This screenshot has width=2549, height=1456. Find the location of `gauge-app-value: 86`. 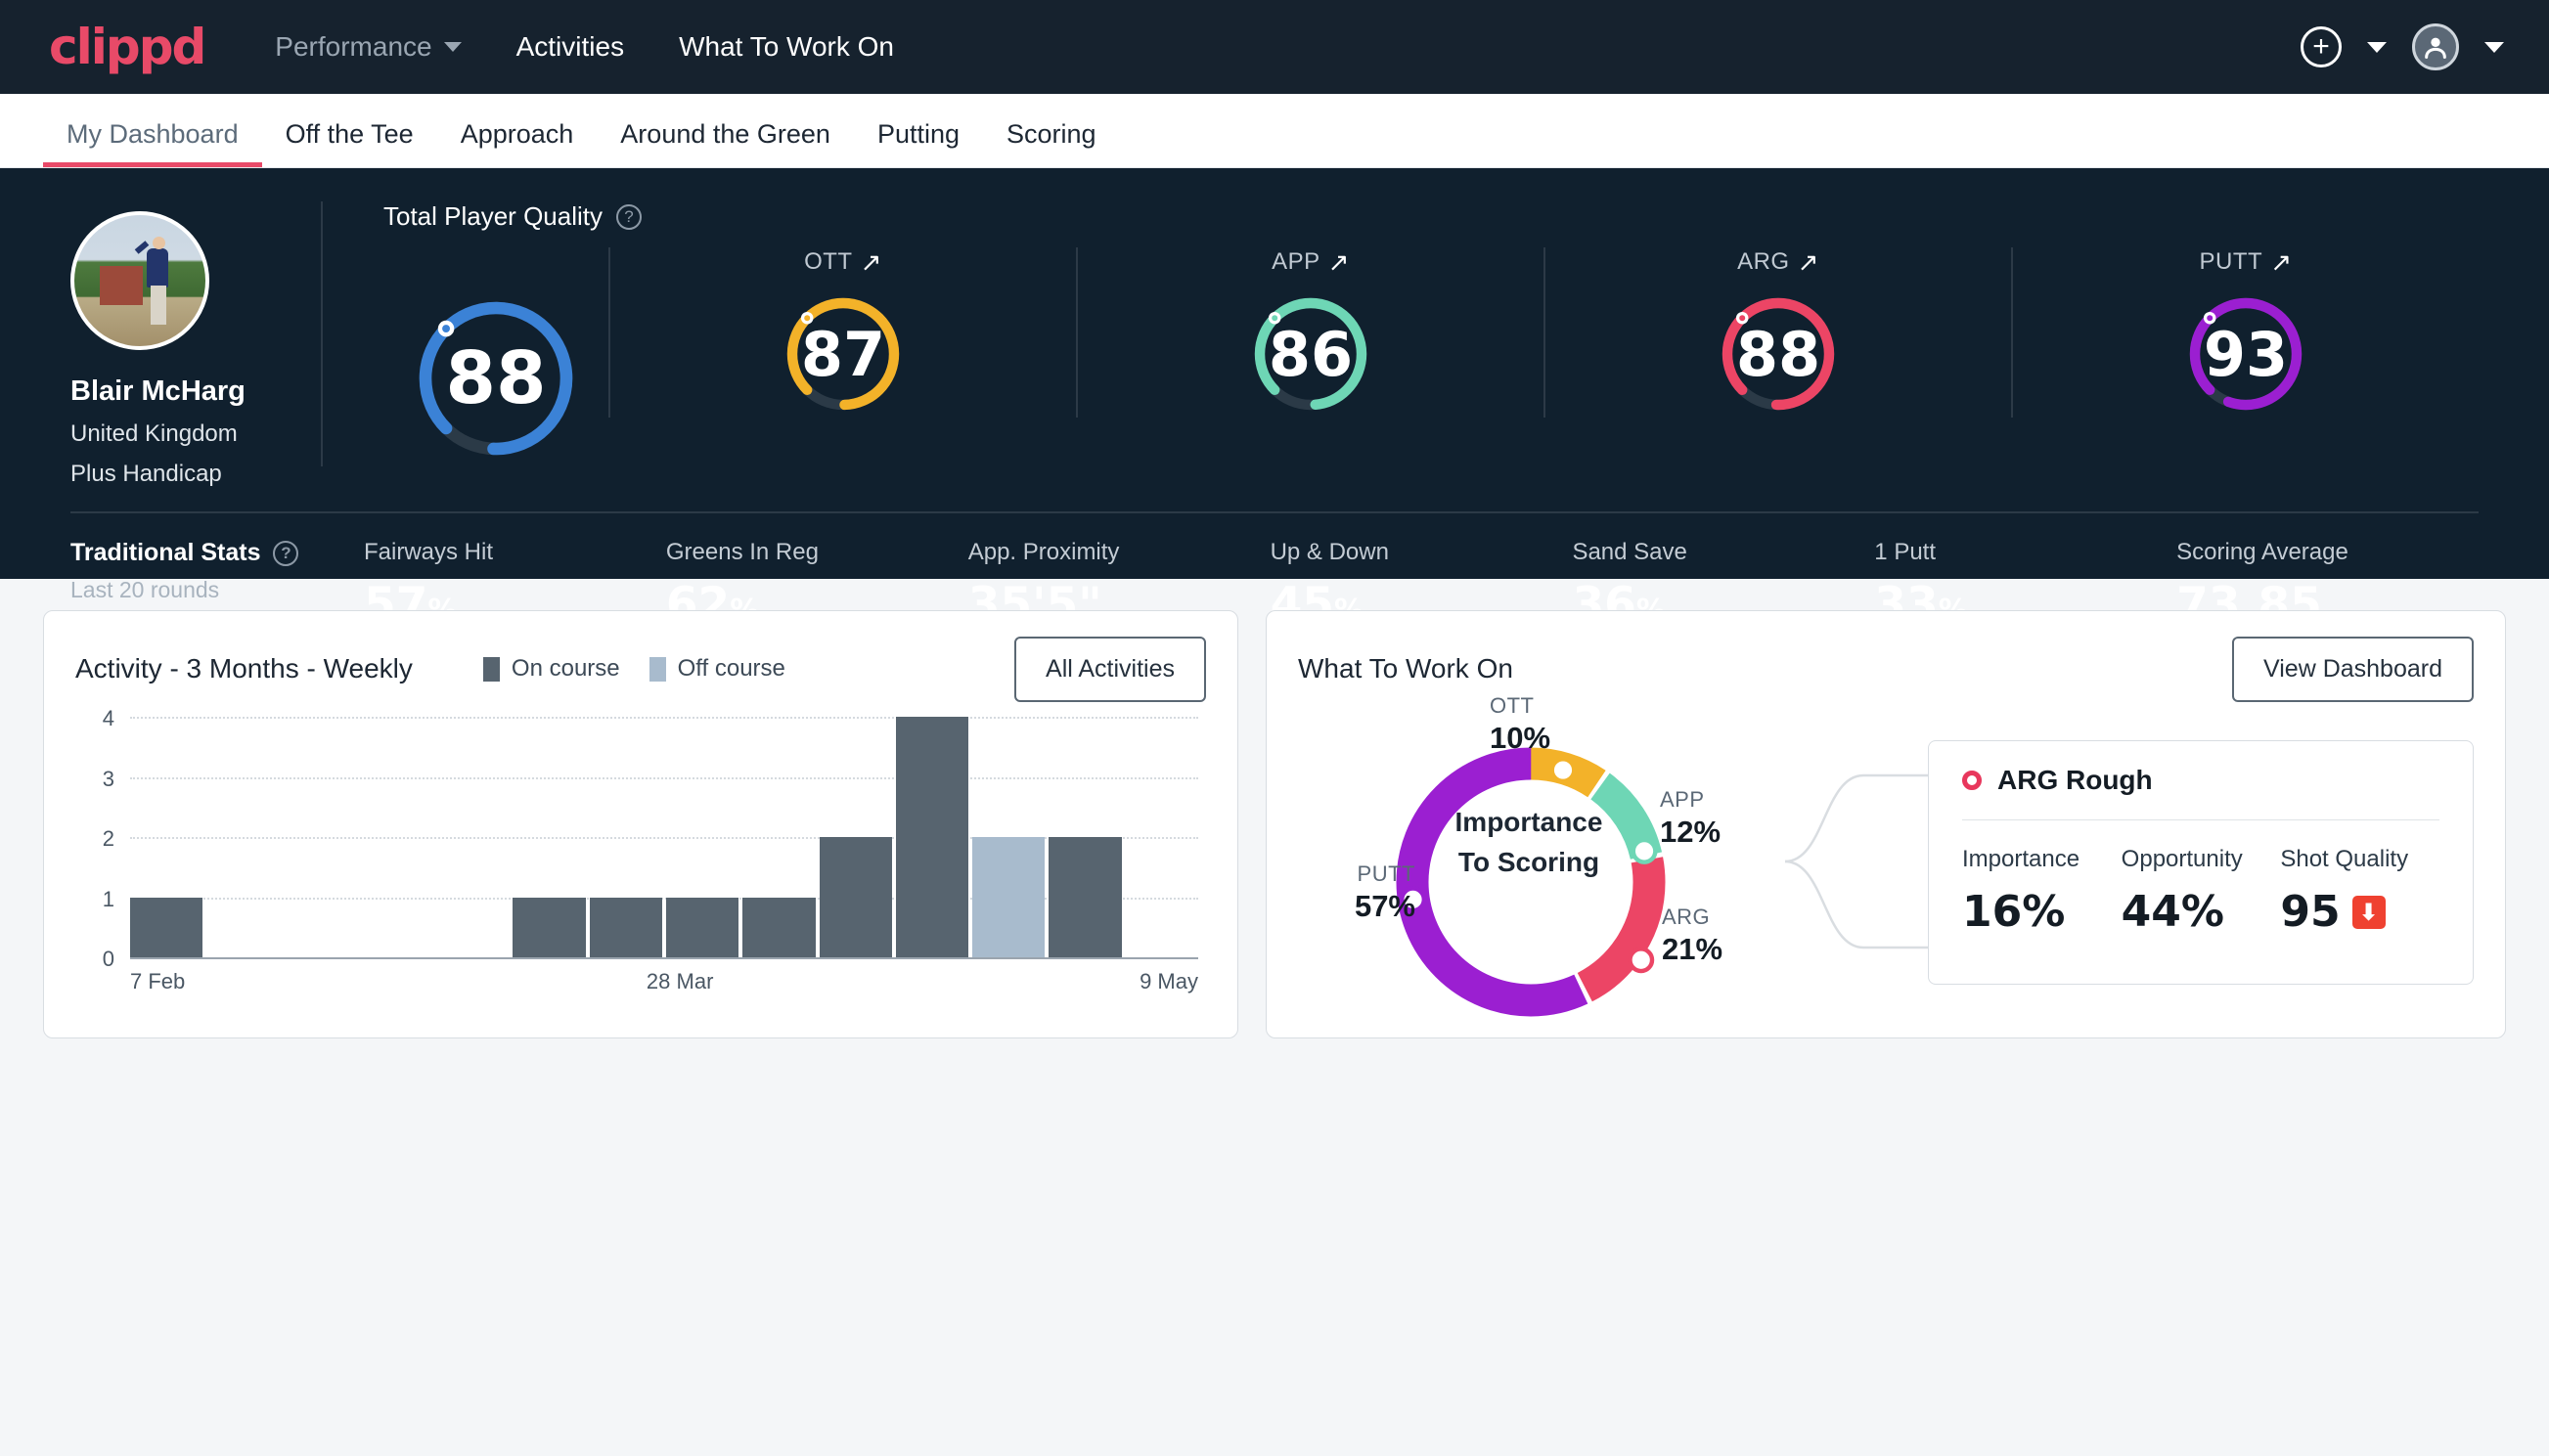

gauge-app-value: 86 is located at coordinates (1311, 354).